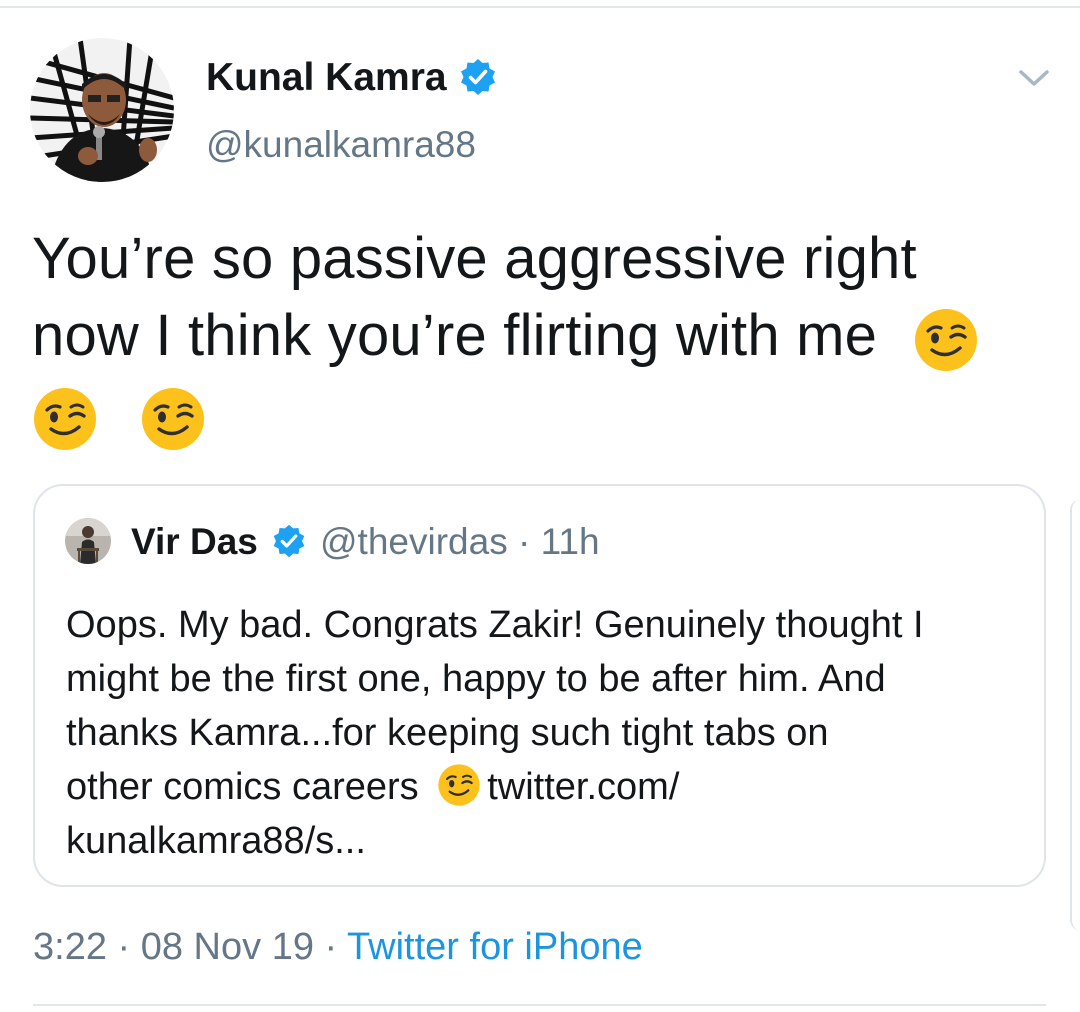  I want to click on tweet-source-link: Twitter for iPhone, so click(495, 947).